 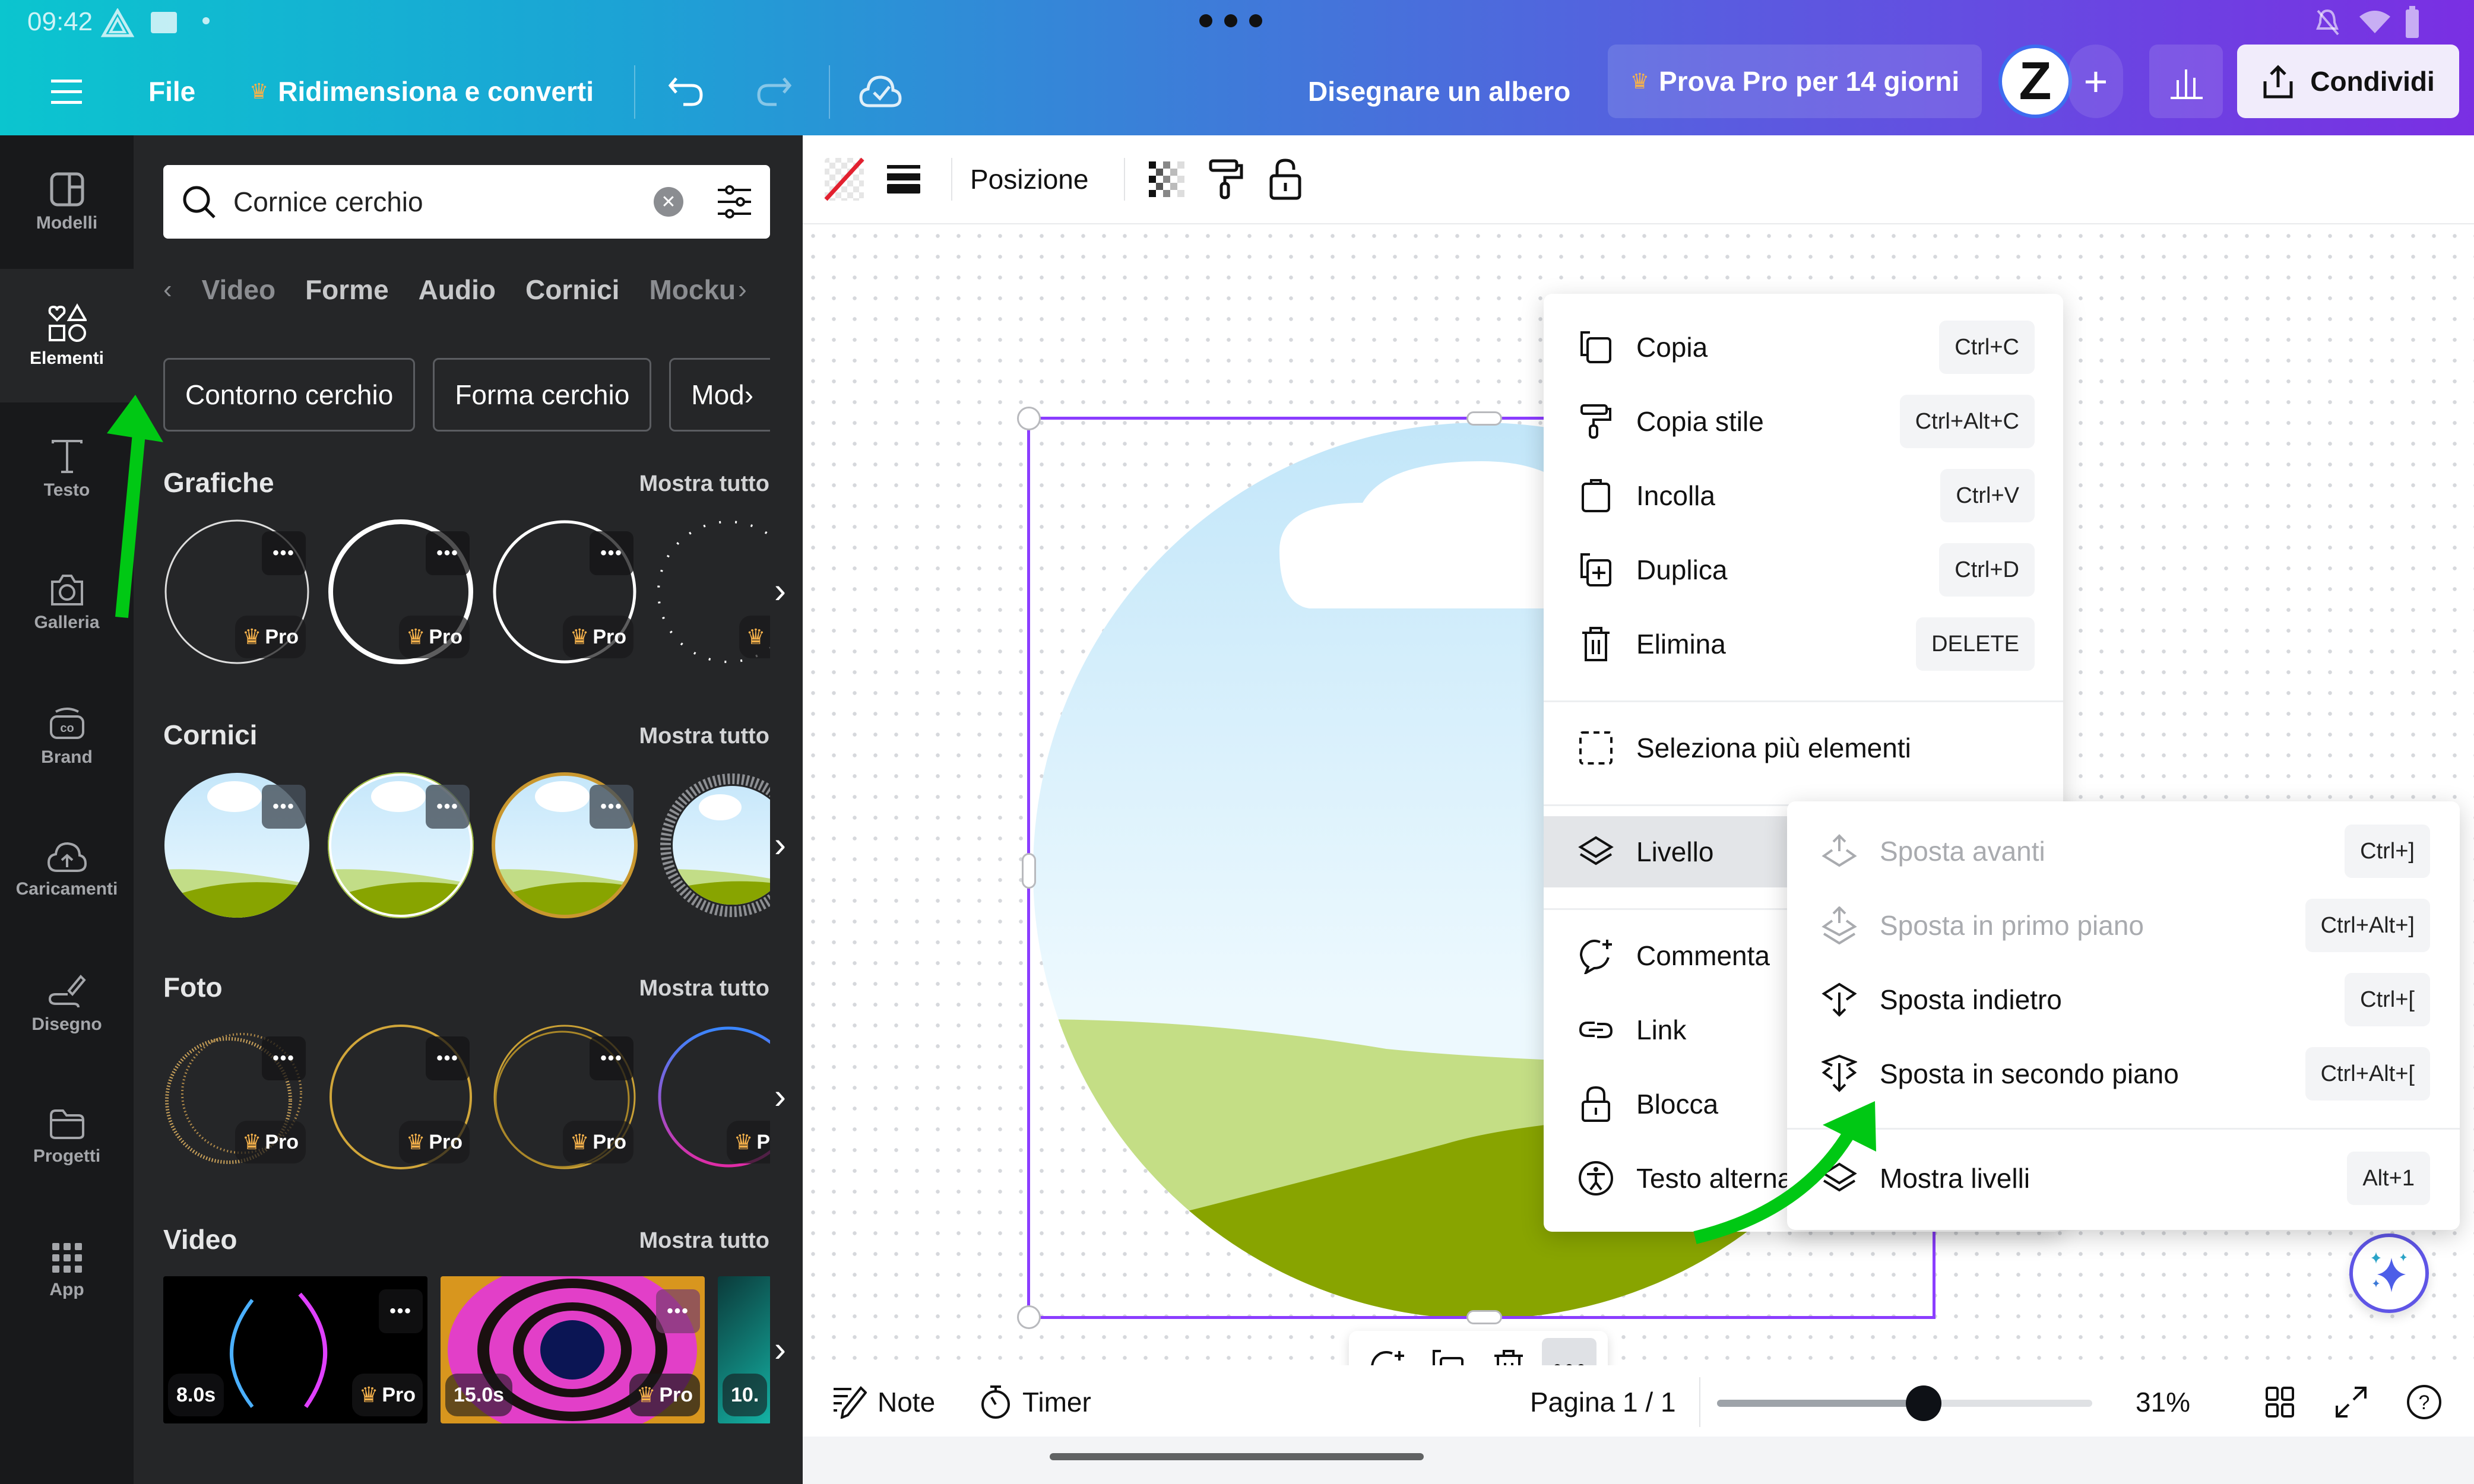 I want to click on file-menu-button: File, so click(x=171, y=91).